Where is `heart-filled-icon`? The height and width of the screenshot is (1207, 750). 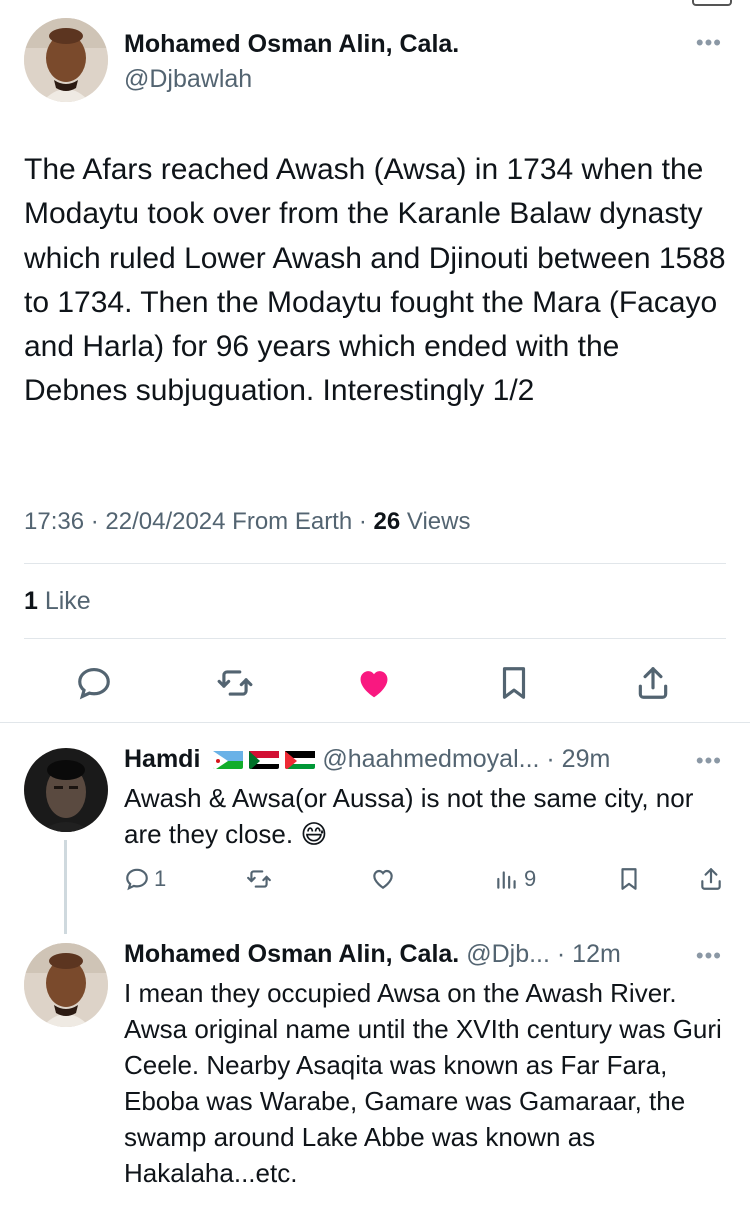 heart-filled-icon is located at coordinates (374, 684).